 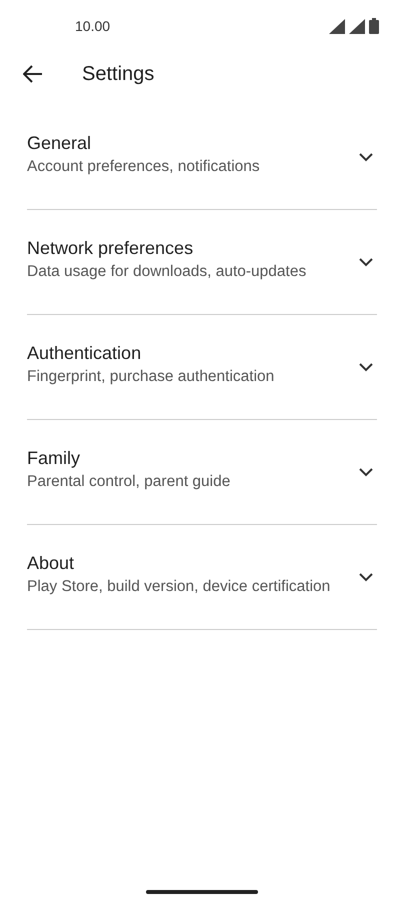 I want to click on settings-section: Network preferences Data usage for downloads, auto-updates, so click(x=202, y=262).